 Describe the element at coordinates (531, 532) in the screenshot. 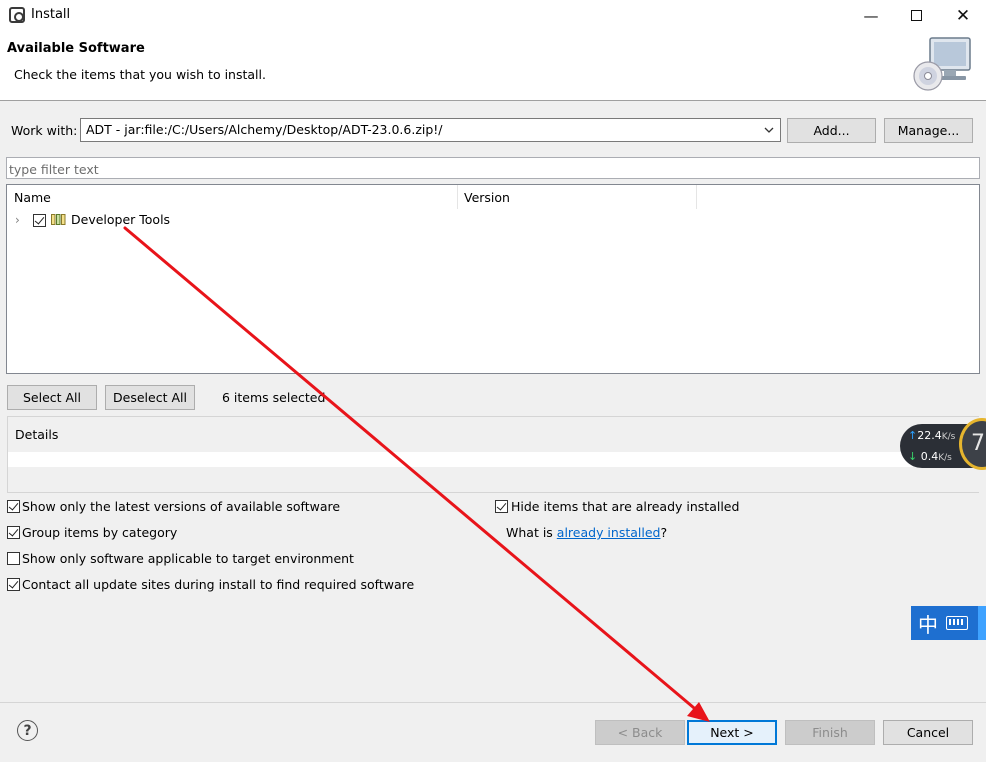

I see `what-is-prefix: What is` at that location.